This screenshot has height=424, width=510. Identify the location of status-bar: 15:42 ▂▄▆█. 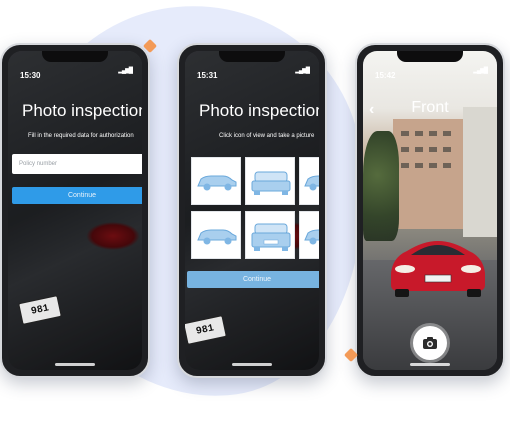
(431, 72).